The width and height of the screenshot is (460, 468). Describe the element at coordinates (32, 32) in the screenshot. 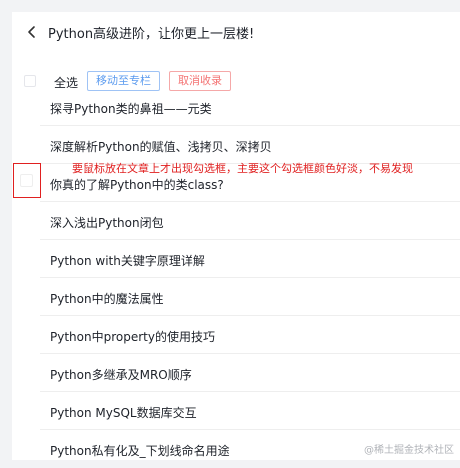

I see `back-icon` at that location.